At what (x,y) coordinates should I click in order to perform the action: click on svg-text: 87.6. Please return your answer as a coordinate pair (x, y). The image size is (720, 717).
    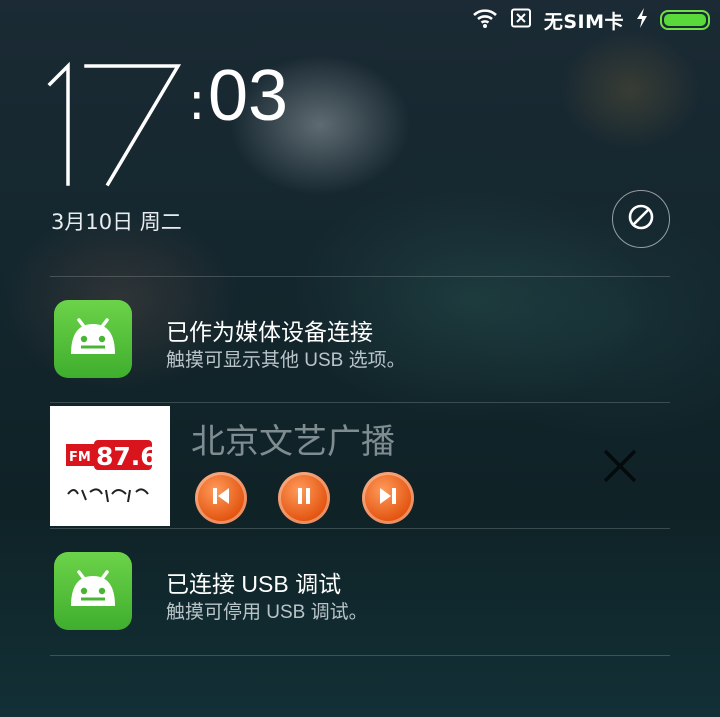
    Looking at the image, I should click on (127, 456).